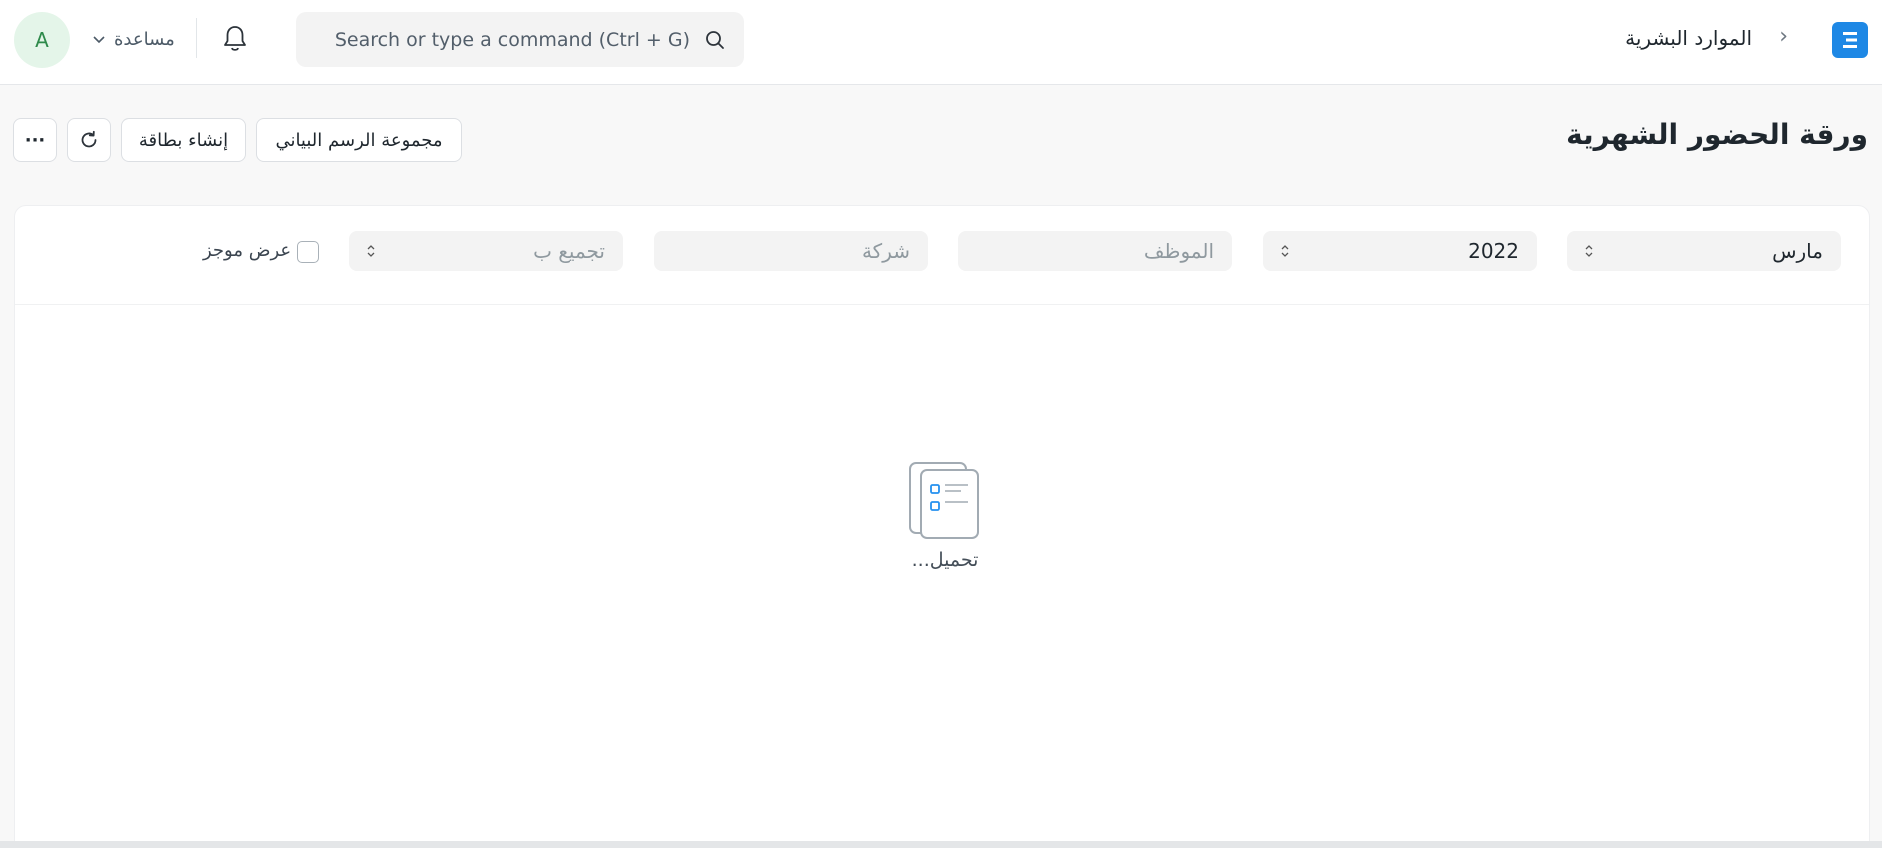 The image size is (1882, 848). I want to click on month-select: مارس, so click(1704, 251).